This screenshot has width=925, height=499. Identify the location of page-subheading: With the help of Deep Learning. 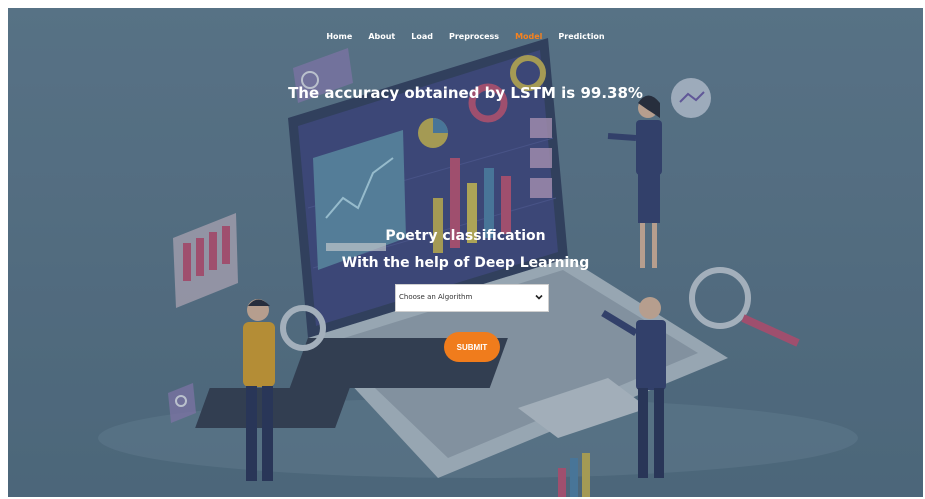
(465, 263).